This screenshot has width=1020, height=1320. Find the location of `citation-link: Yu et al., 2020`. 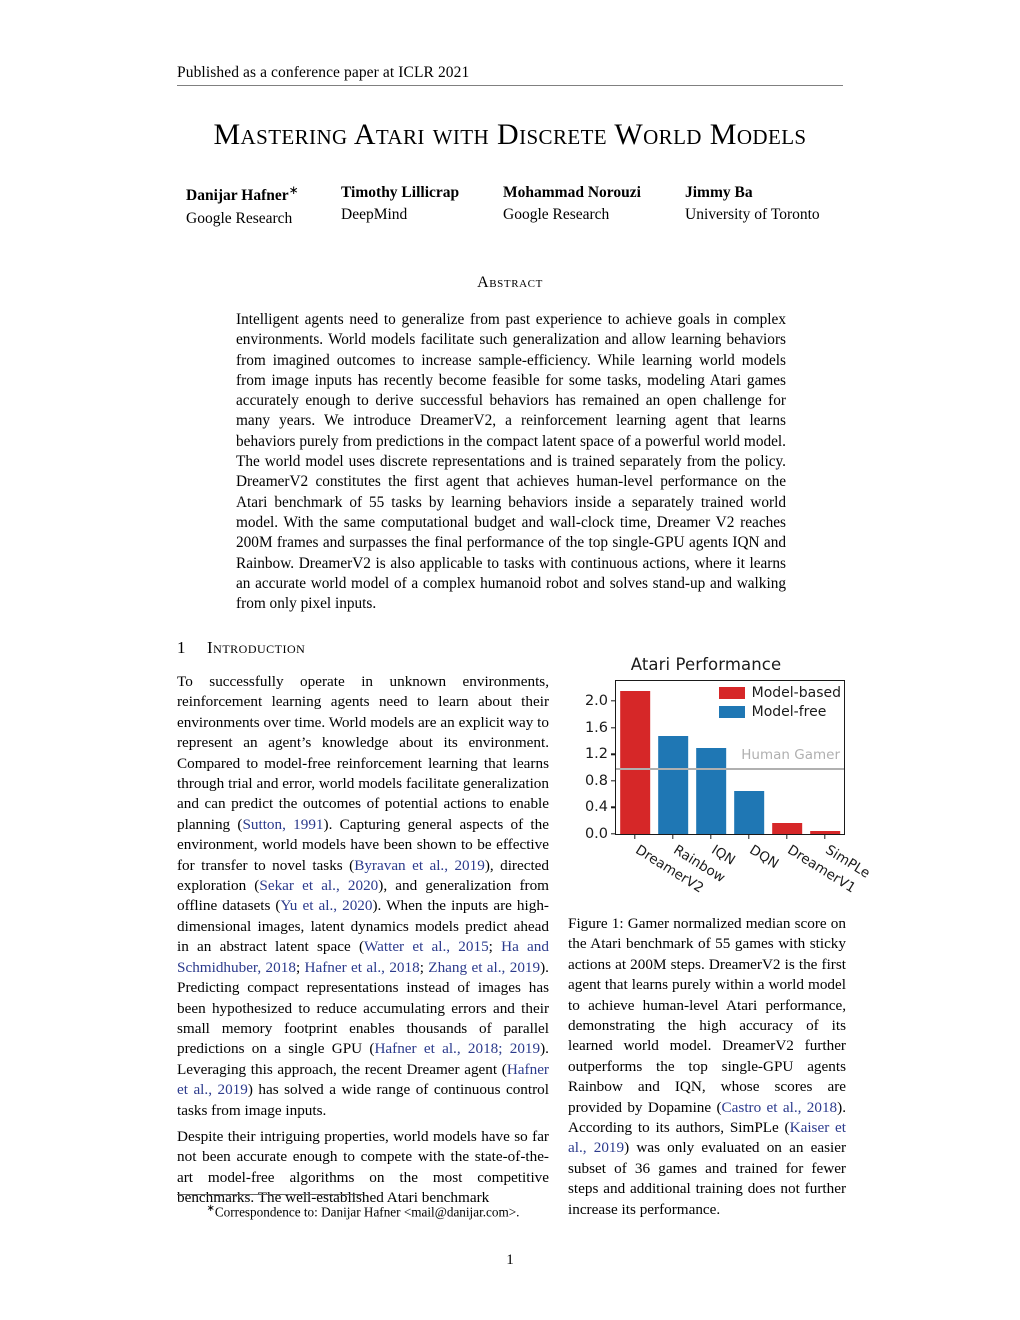

citation-link: Yu et al., 2020 is located at coordinates (327, 905).